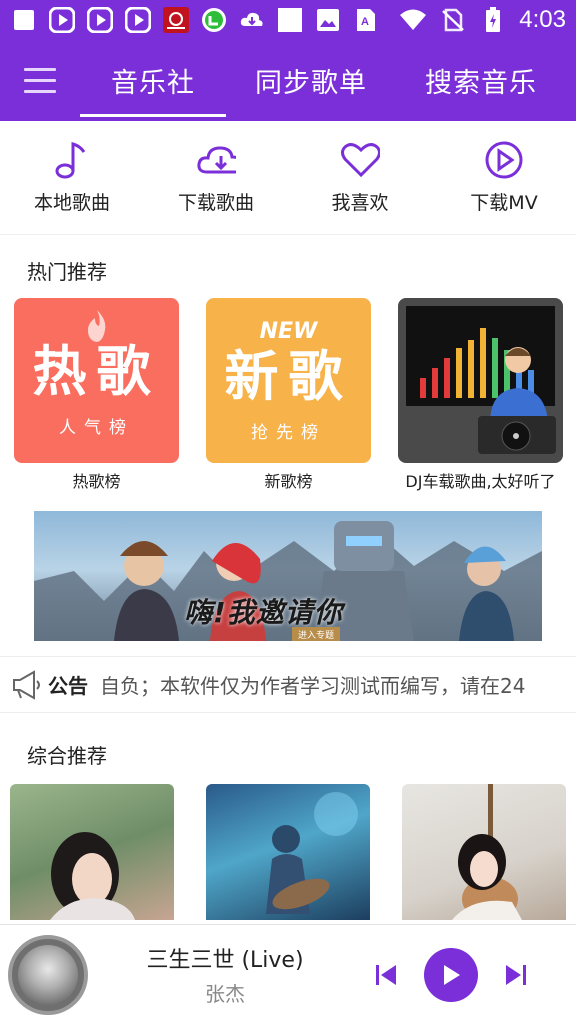  Describe the element at coordinates (153, 83) in the screenshot. I see `tab-label: 音乐社` at that location.